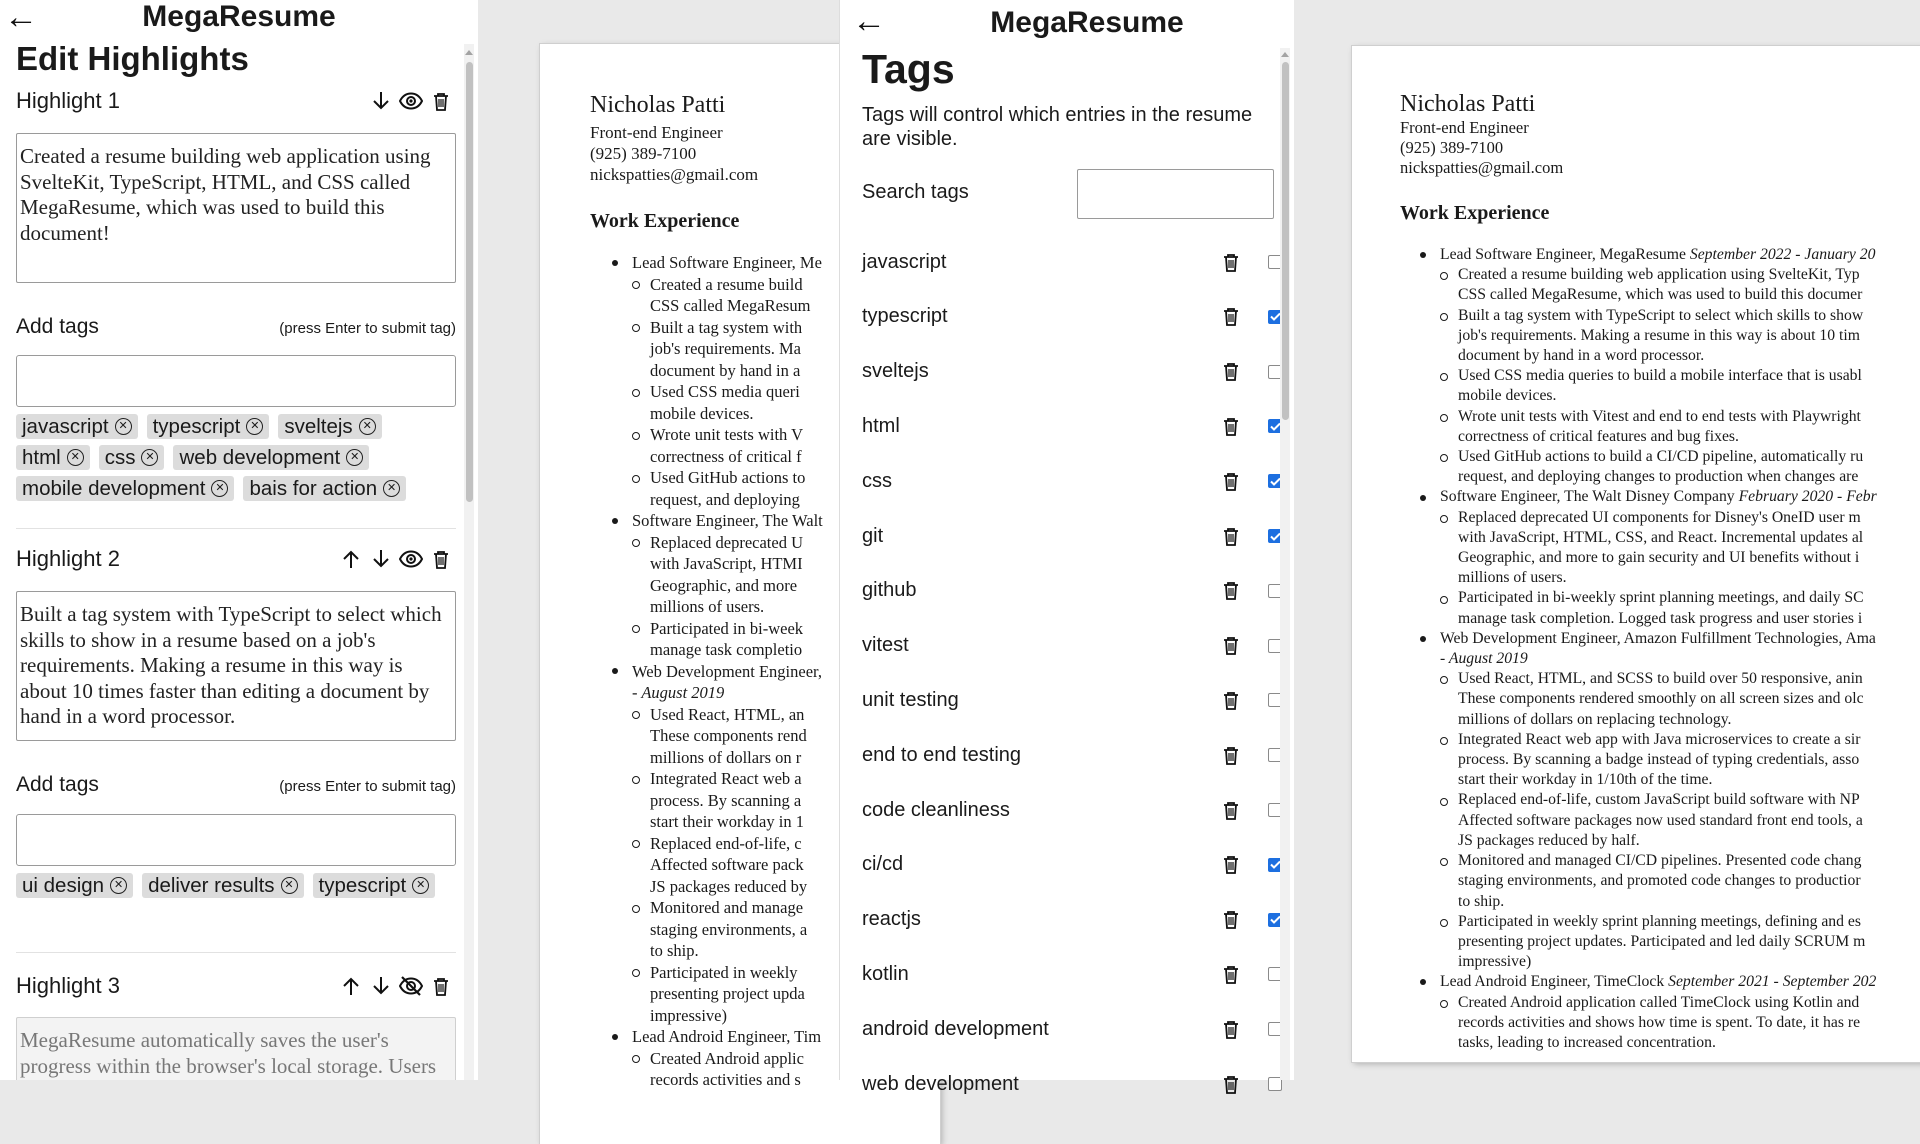 The height and width of the screenshot is (1144, 1920). Describe the element at coordinates (905, 316) in the screenshot. I see `tag-name: typescript` at that location.